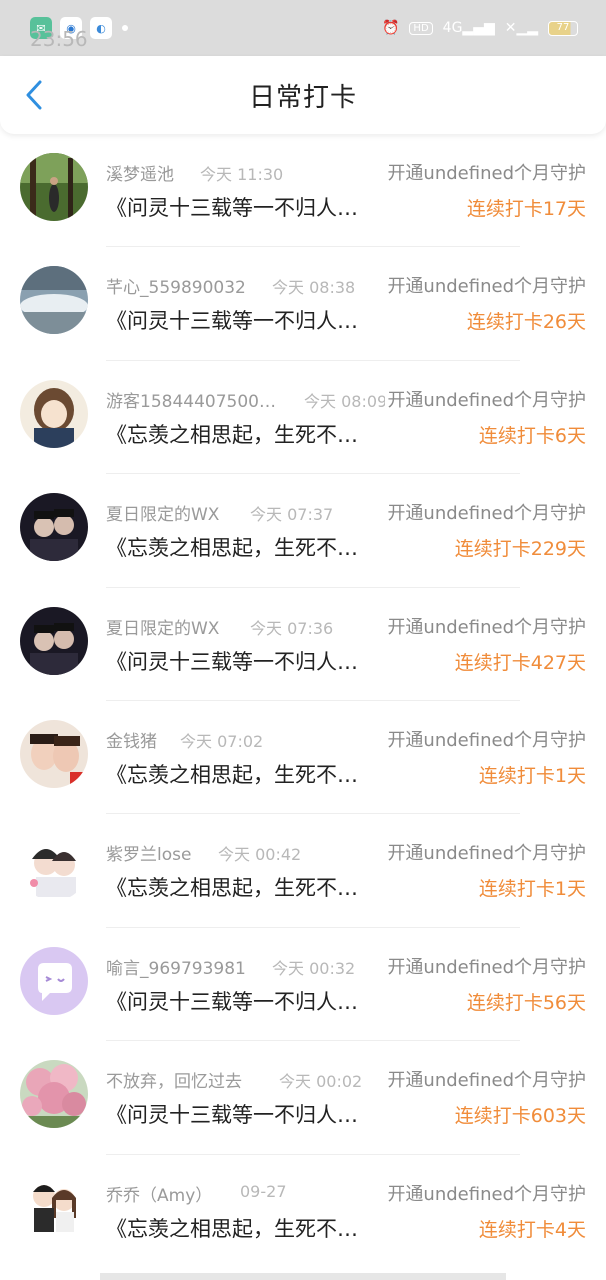  Describe the element at coordinates (532, 1229) in the screenshot. I see `streak-badge: 连续打卡4天` at that location.